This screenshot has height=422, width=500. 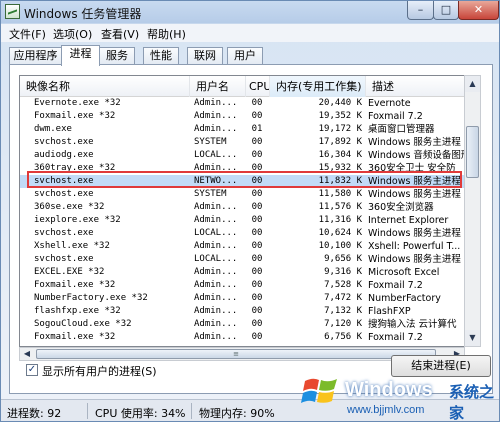 What do you see at coordinates (91, 298) in the screenshot?
I see `process-name-cell: NumberFactory.exe *32` at bounding box center [91, 298].